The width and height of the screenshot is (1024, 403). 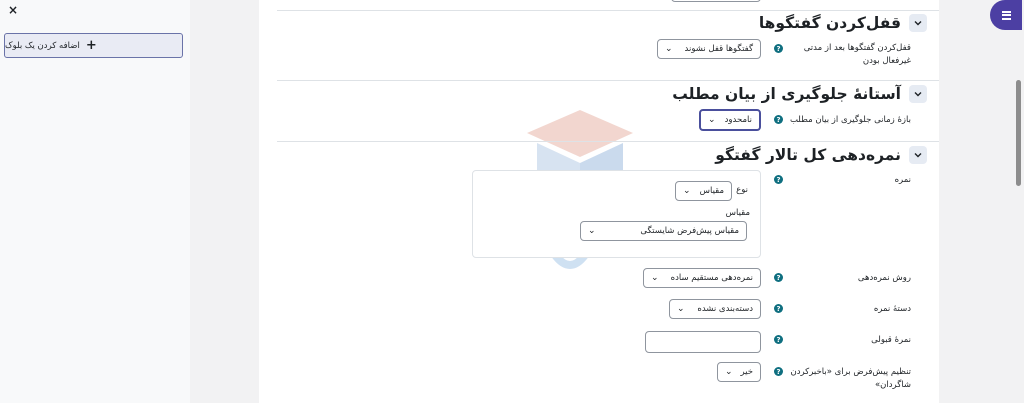 What do you see at coordinates (742, 190) in the screenshot?
I see `type-label: نوع` at bounding box center [742, 190].